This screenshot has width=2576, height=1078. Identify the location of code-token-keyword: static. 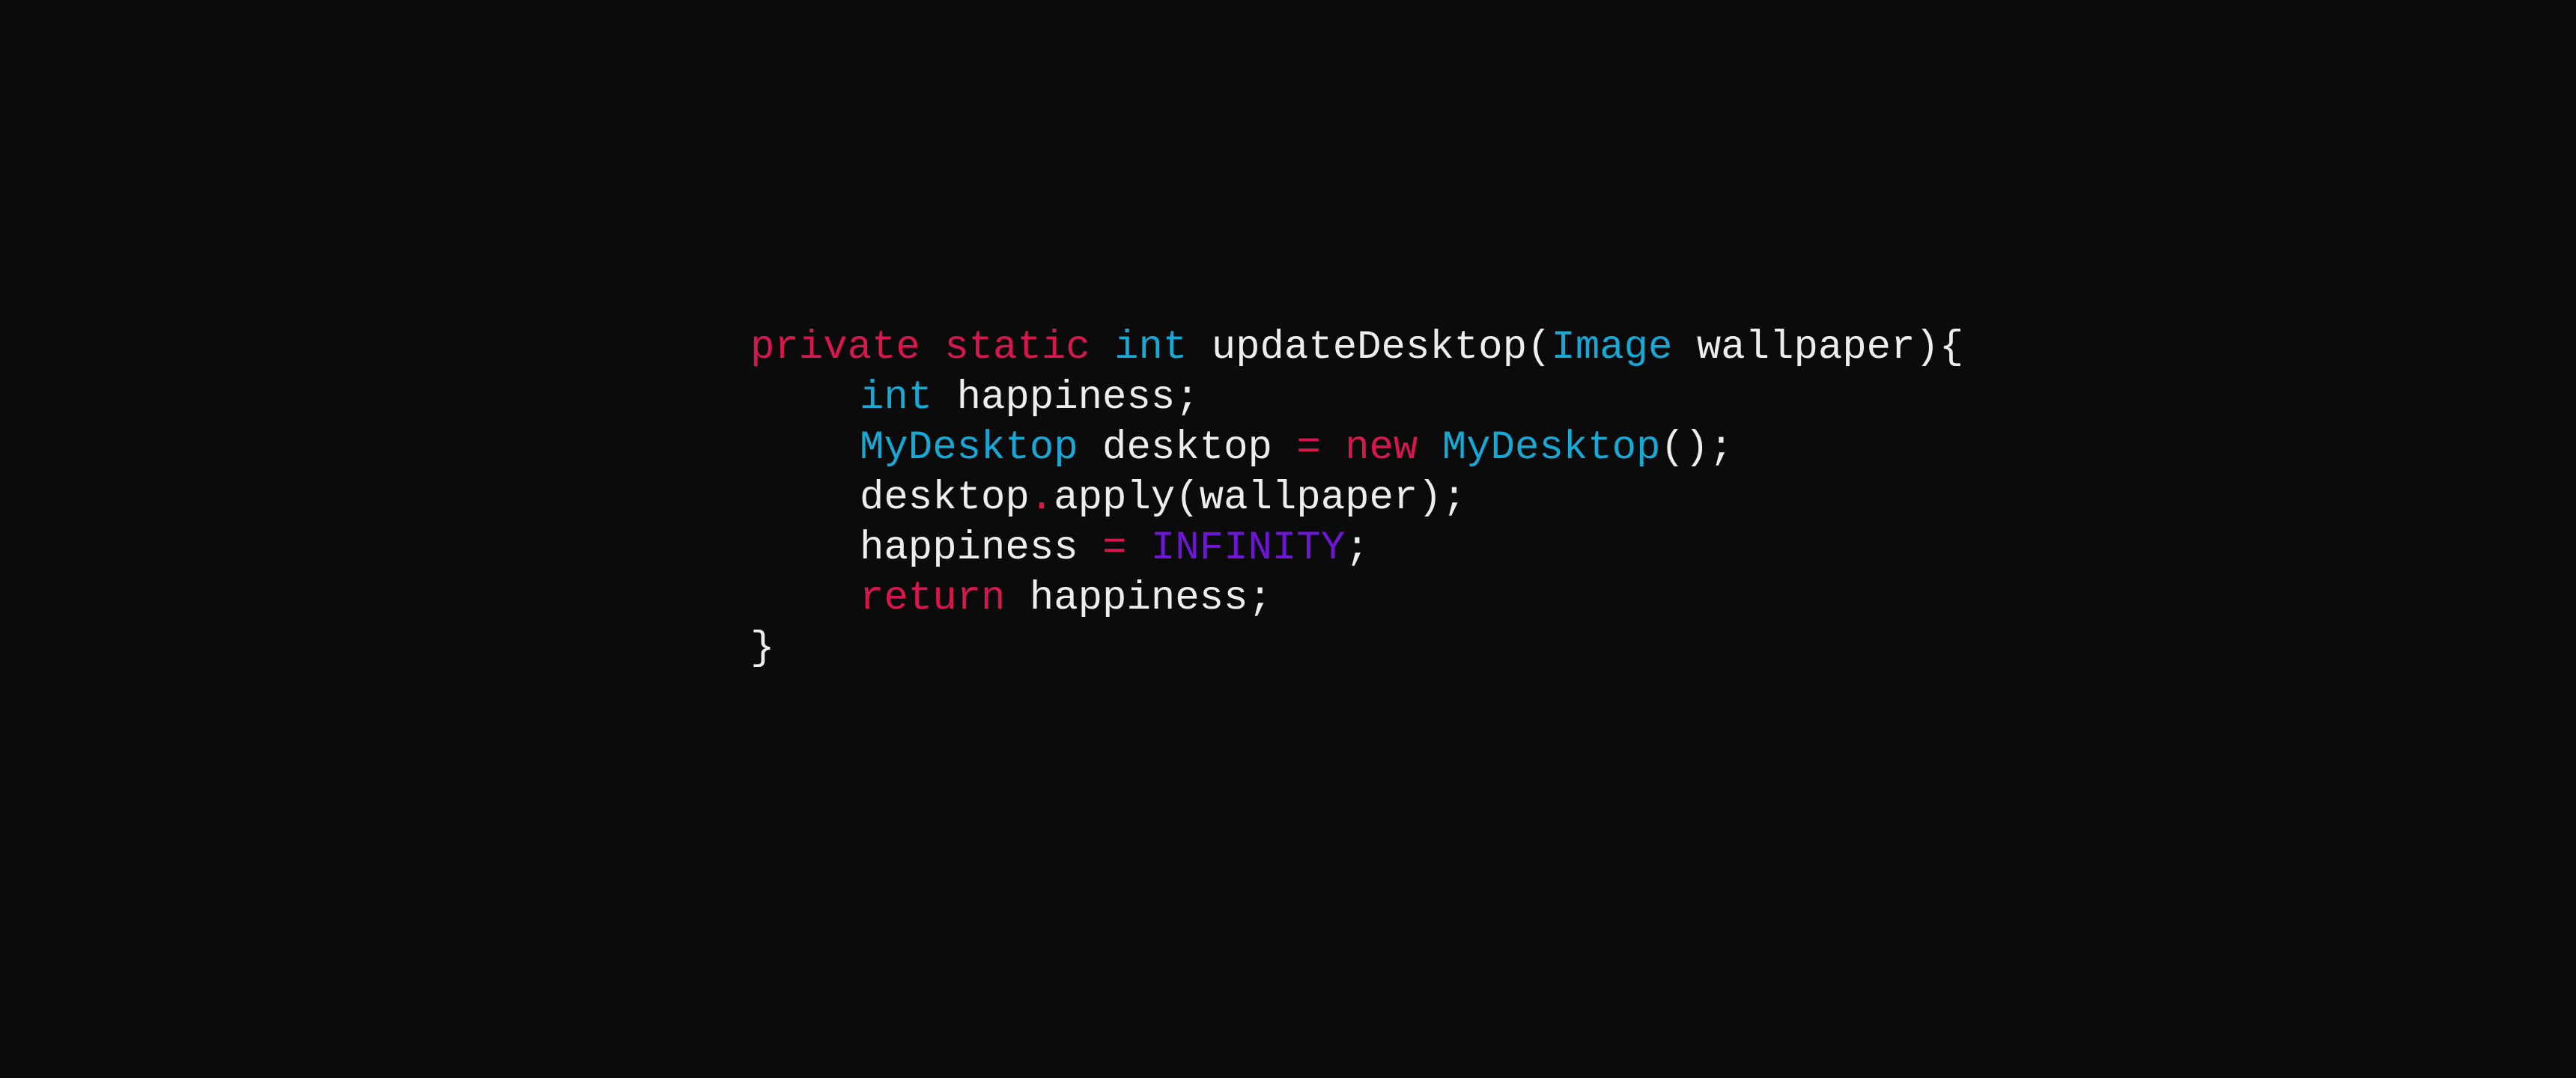
(1017, 348).